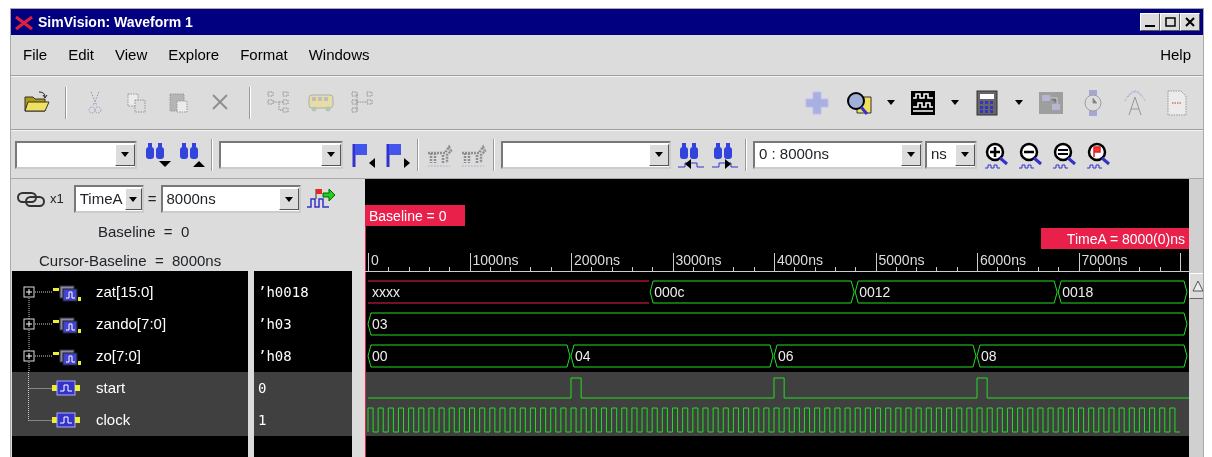 This screenshot has width=1212, height=457. Describe the element at coordinates (380, 356) in the screenshot. I see `bus-value: 00` at that location.